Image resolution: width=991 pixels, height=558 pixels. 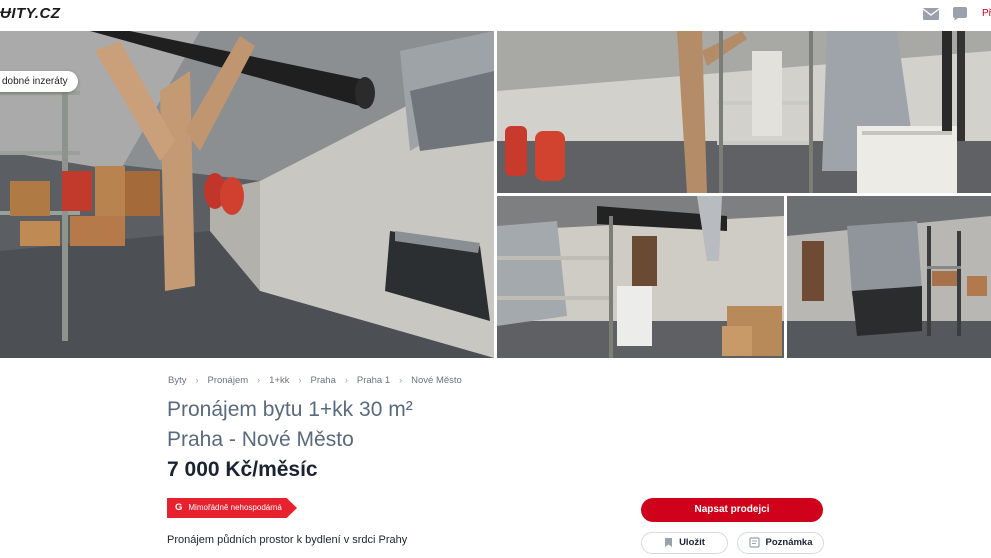 What do you see at coordinates (30, 13) in the screenshot?
I see `site-logo: ɄITY.CZ` at bounding box center [30, 13].